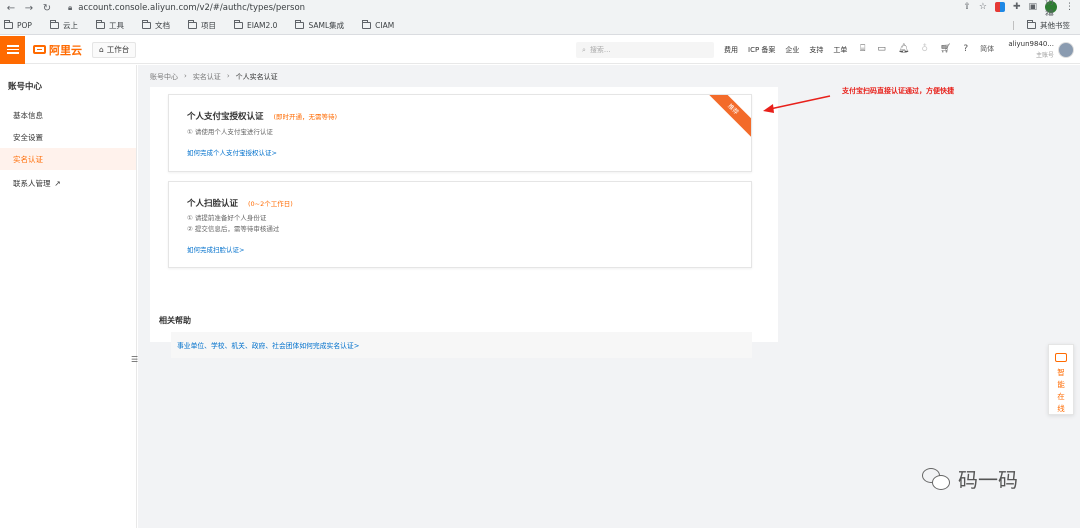  What do you see at coordinates (12, 49) in the screenshot?
I see `menu-icon` at bounding box center [12, 49].